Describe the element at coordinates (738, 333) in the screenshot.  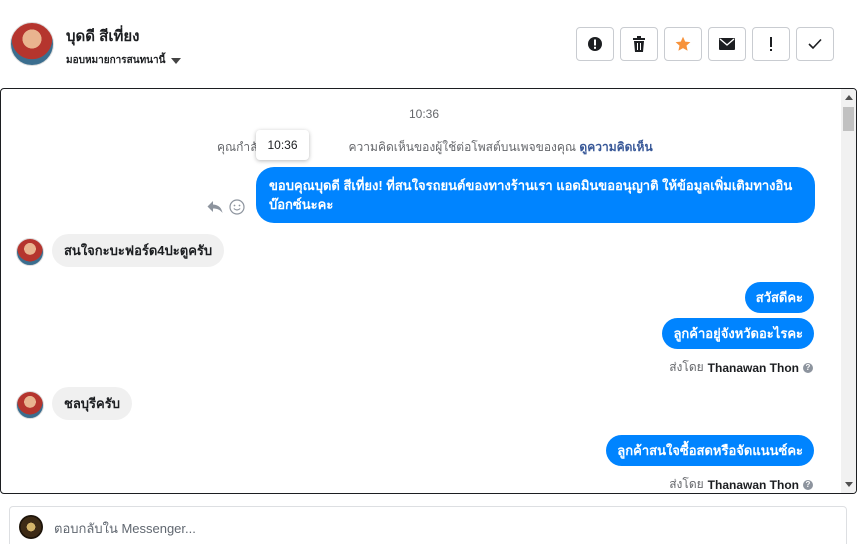
I see `outgoing-message: ลูกค้าอยู่จังหวัดอะไรคะ` at that location.